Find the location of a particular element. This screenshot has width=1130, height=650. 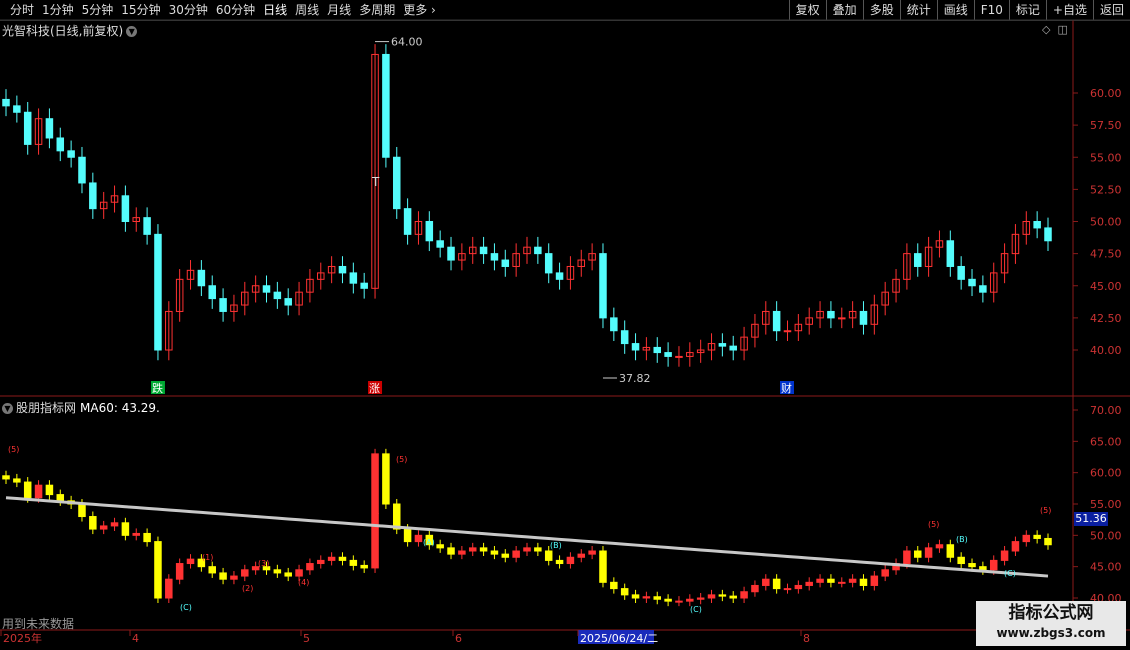

ytick-label: 65.00 is located at coordinates (1106, 441).